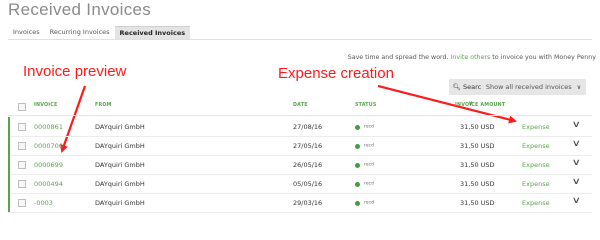 This screenshot has width=600, height=240. Describe the element at coordinates (26, 32) in the screenshot. I see `tab-invoices: Invoices` at that location.